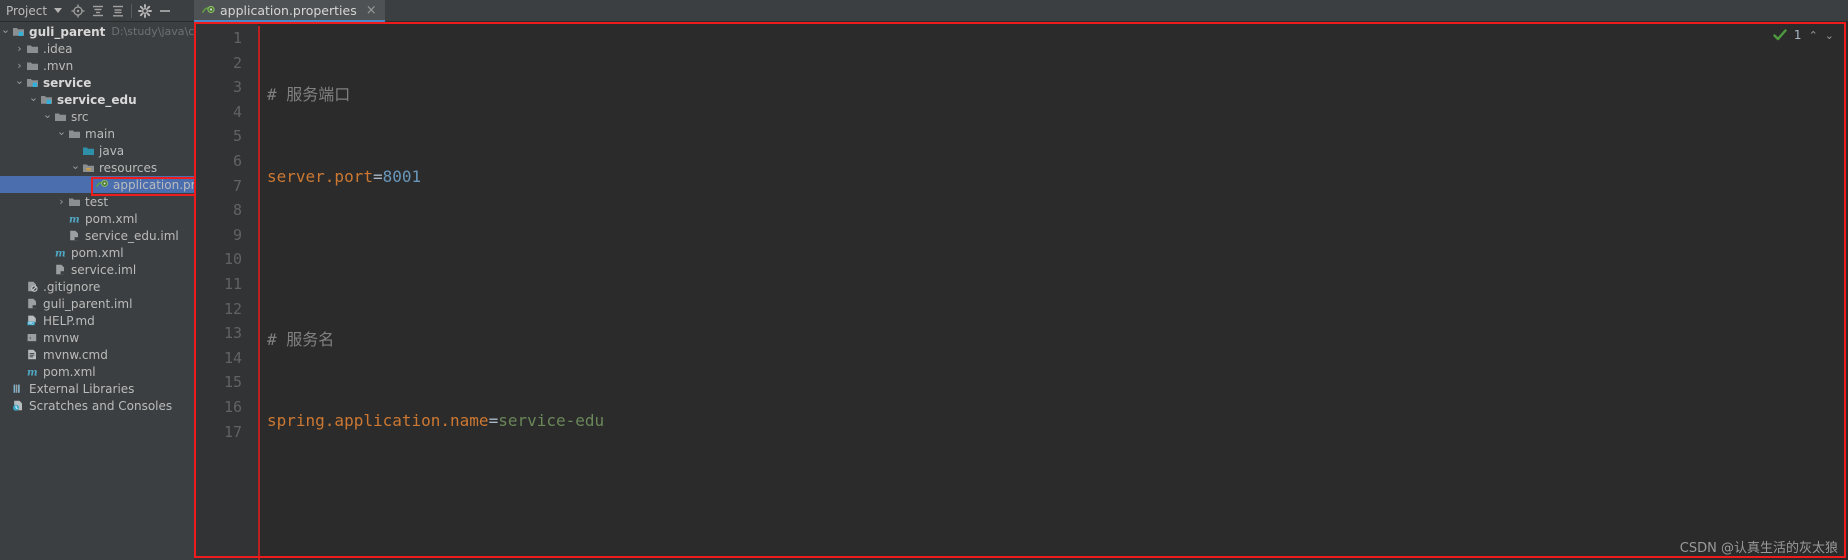  I want to click on line-number: 8, so click(237, 210).